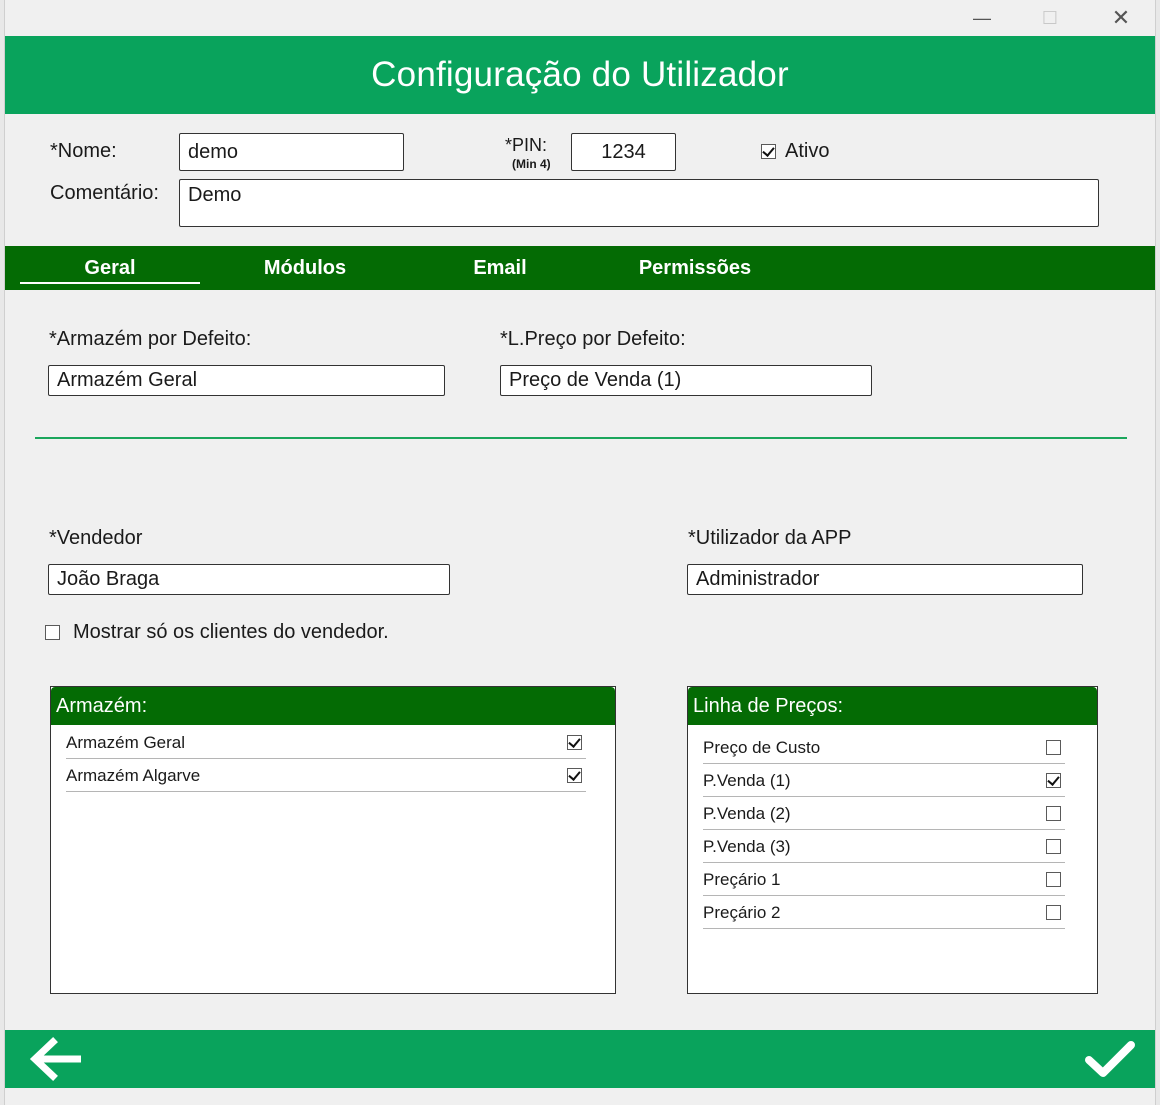 The width and height of the screenshot is (1160, 1105). Describe the element at coordinates (110, 268) in the screenshot. I see `tab-geral: Geral` at that location.